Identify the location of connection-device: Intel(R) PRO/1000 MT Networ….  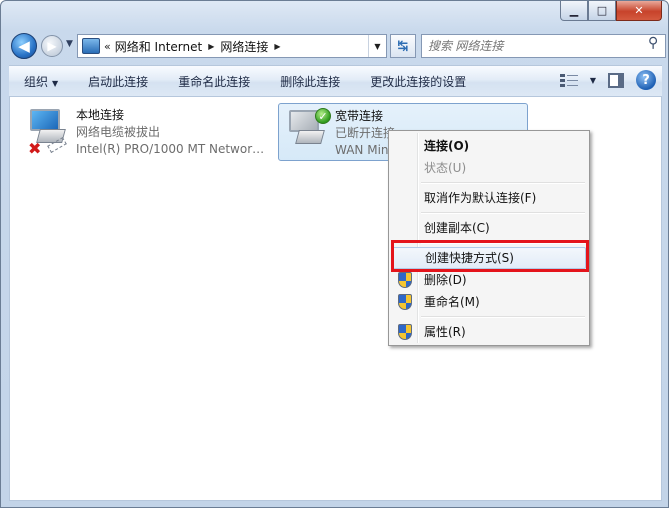
(170, 149).